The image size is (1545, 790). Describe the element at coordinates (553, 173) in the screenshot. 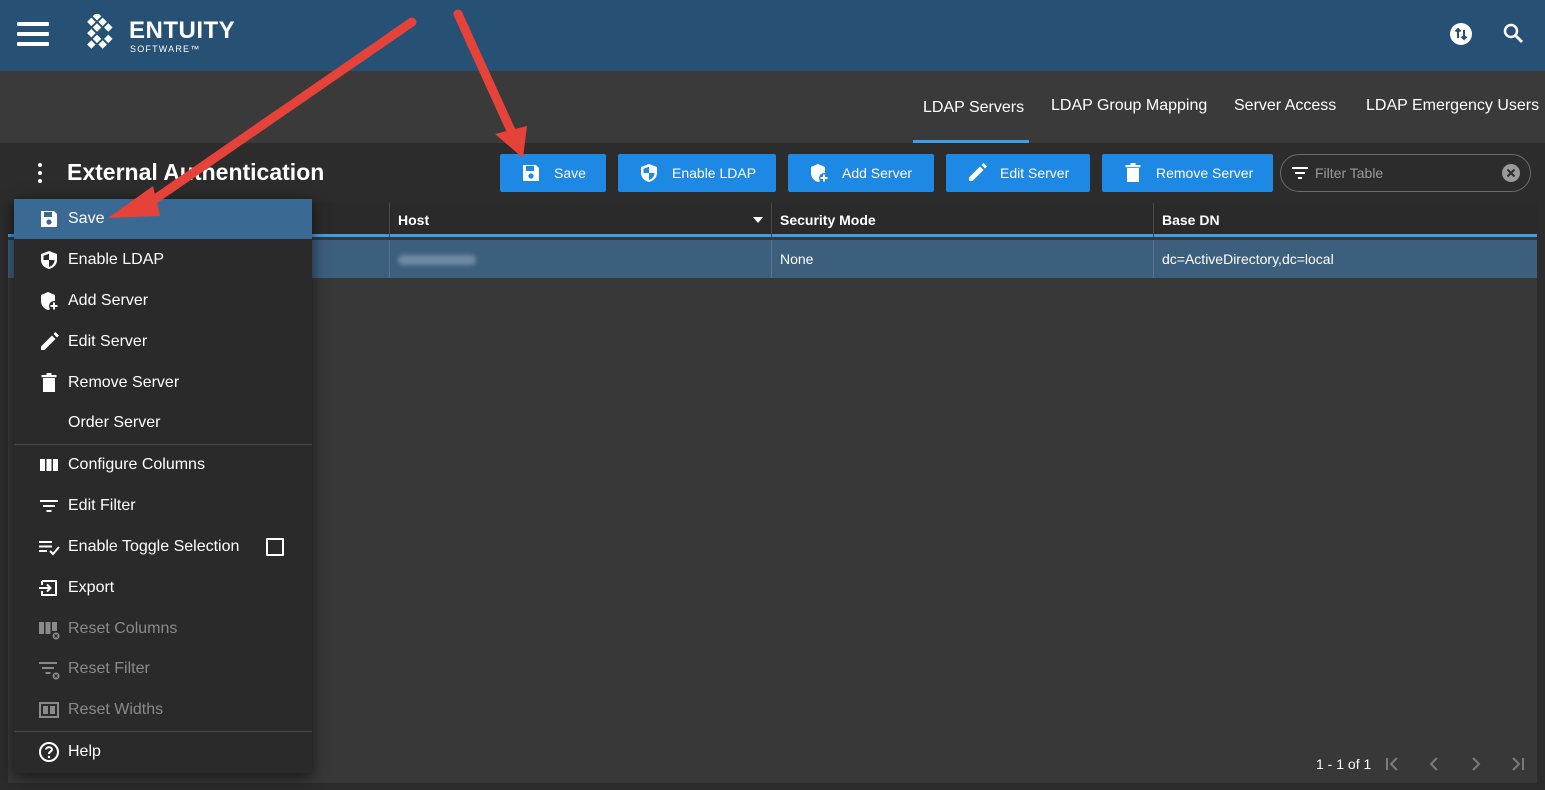

I see `save-button: Save` at that location.